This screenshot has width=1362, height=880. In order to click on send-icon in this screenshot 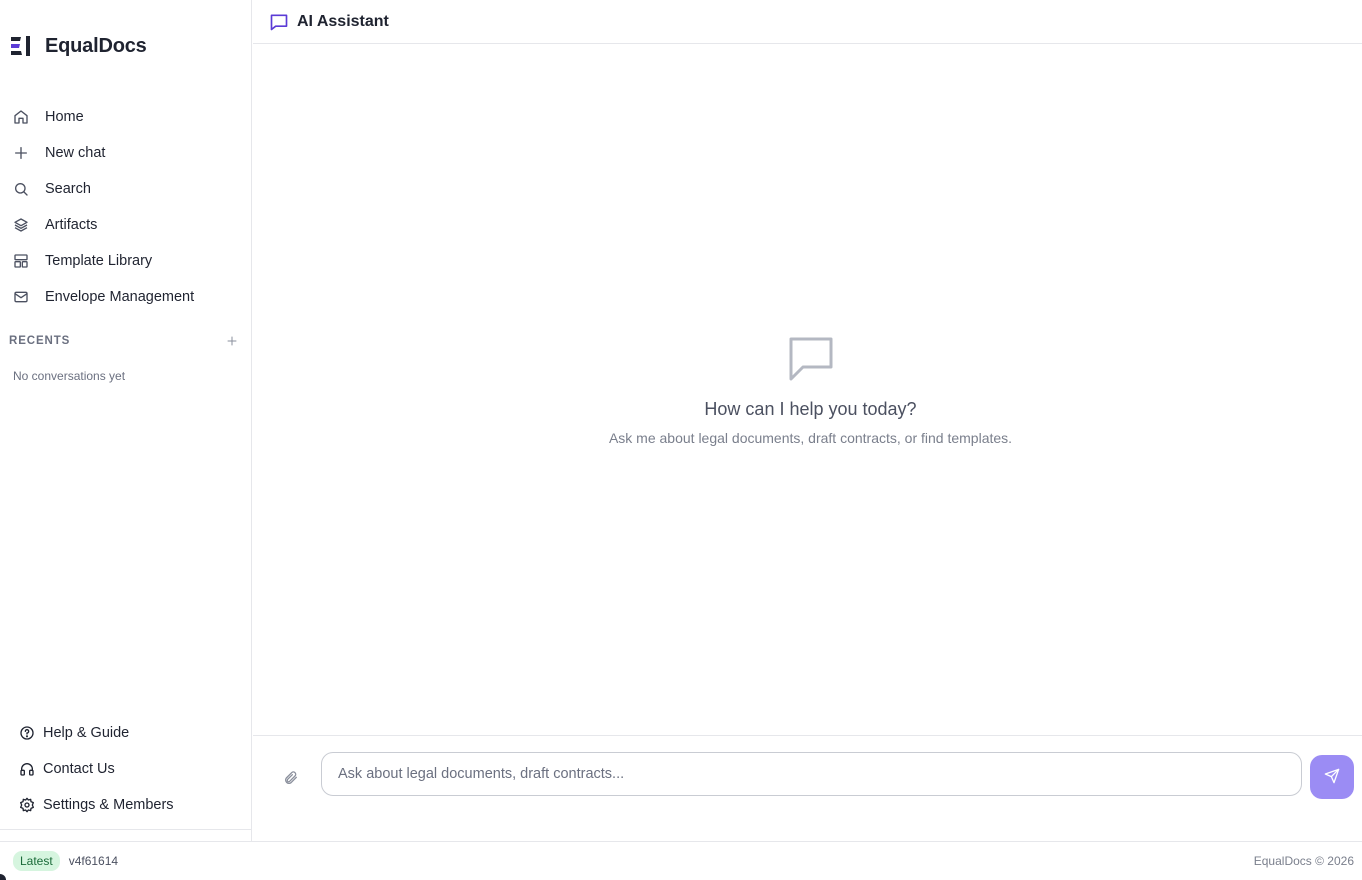, I will do `click(1332, 777)`.